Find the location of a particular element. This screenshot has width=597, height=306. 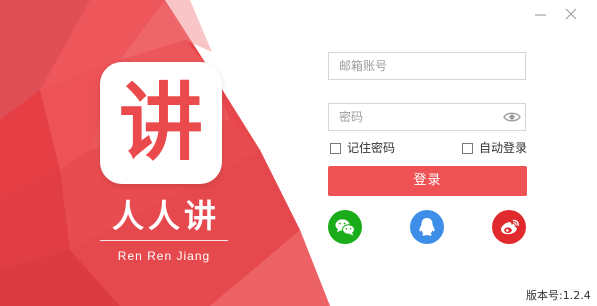

close-button is located at coordinates (571, 14).